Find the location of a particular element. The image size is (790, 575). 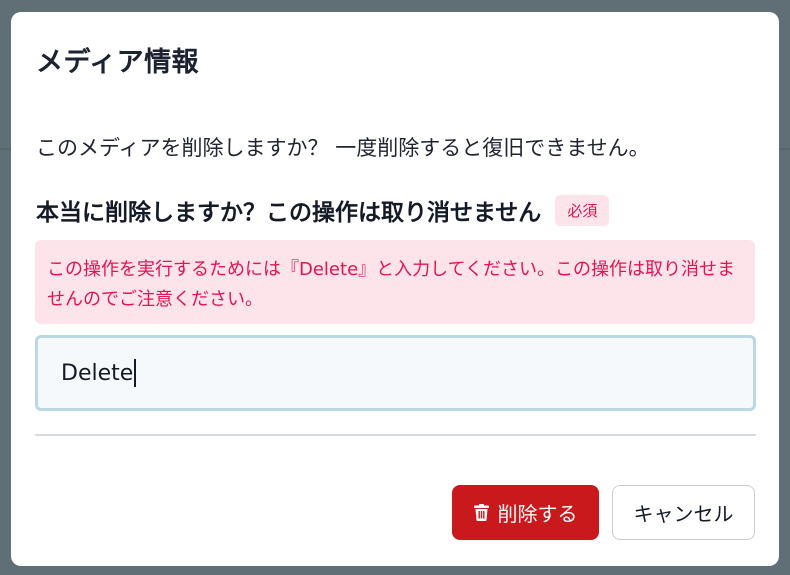

delete-button: 削除する is located at coordinates (525, 512).